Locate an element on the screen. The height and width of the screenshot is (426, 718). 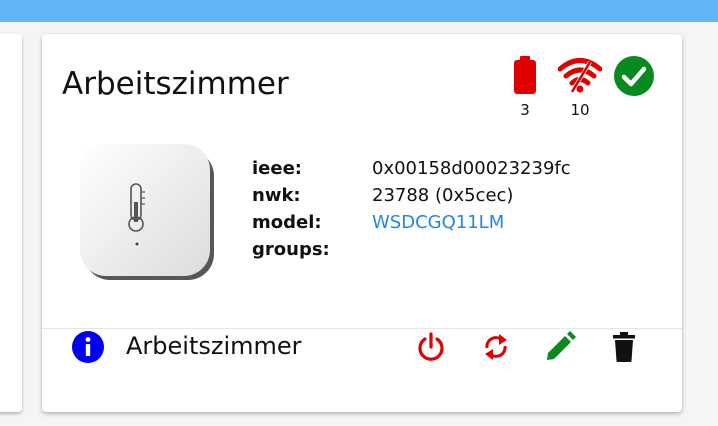
prop-value: 23788 (0x5cec) is located at coordinates (443, 195).